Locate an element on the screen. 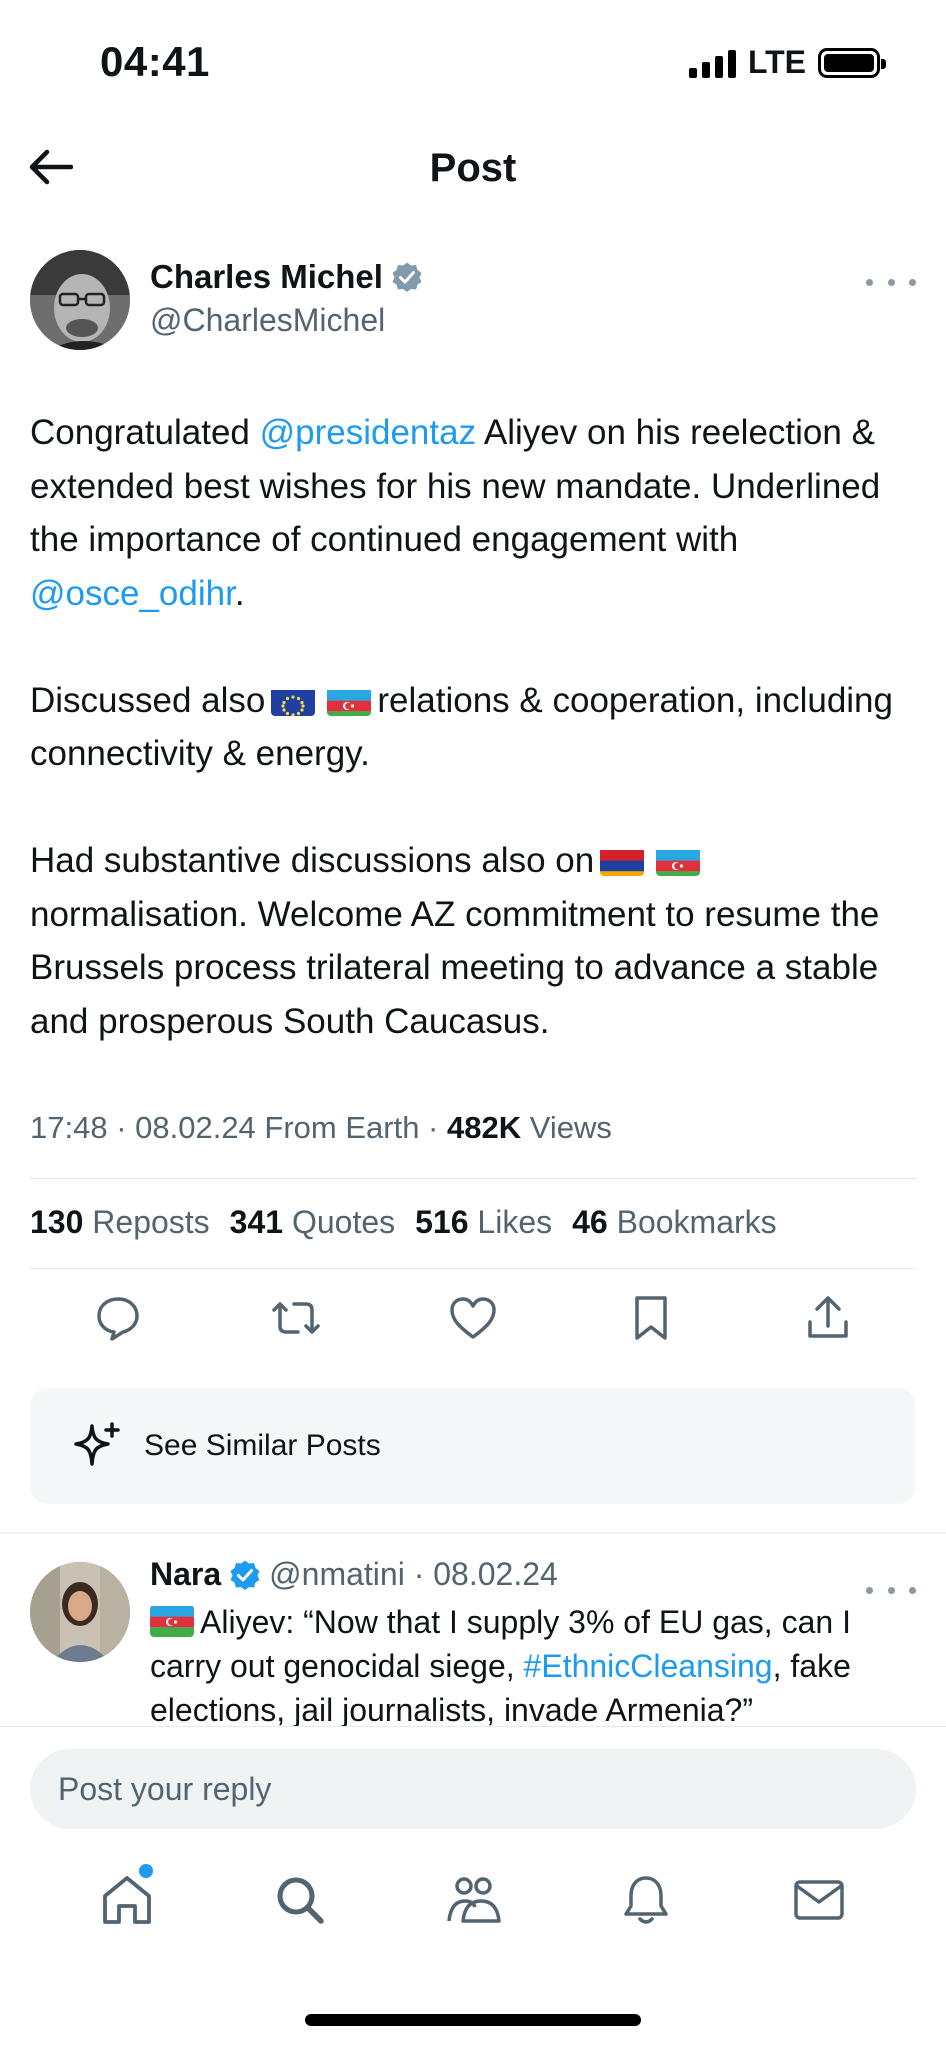 The image size is (946, 2048). tab-home is located at coordinates (127, 1900).